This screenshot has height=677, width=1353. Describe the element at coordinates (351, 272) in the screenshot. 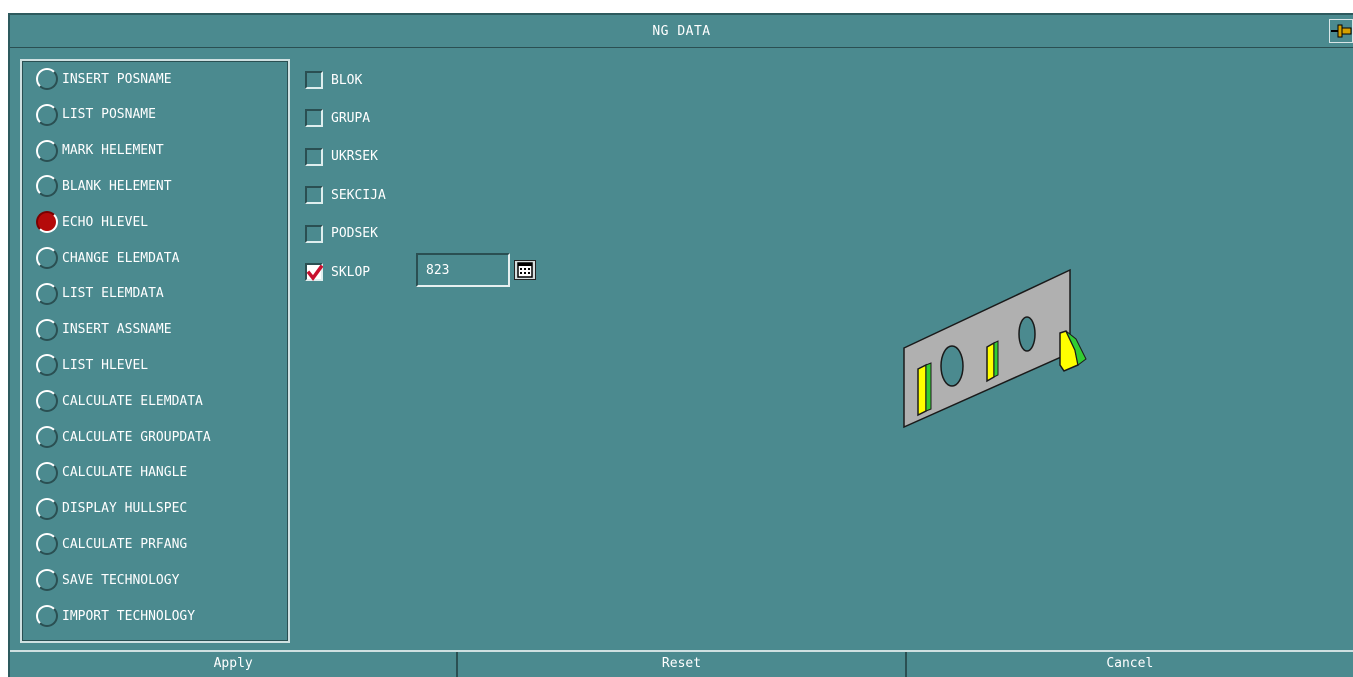

I see `level-checkbox-label: SKLOP` at that location.